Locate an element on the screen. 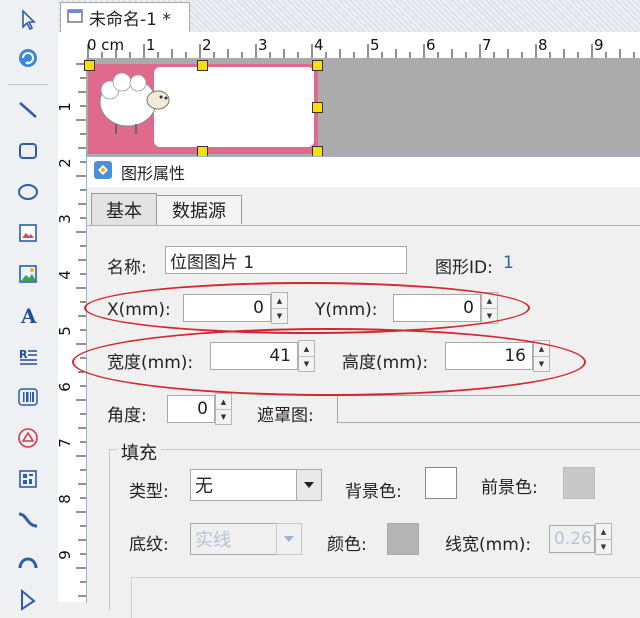 The width and height of the screenshot is (640, 618). id-label: 图形ID: is located at coordinates (464, 268).